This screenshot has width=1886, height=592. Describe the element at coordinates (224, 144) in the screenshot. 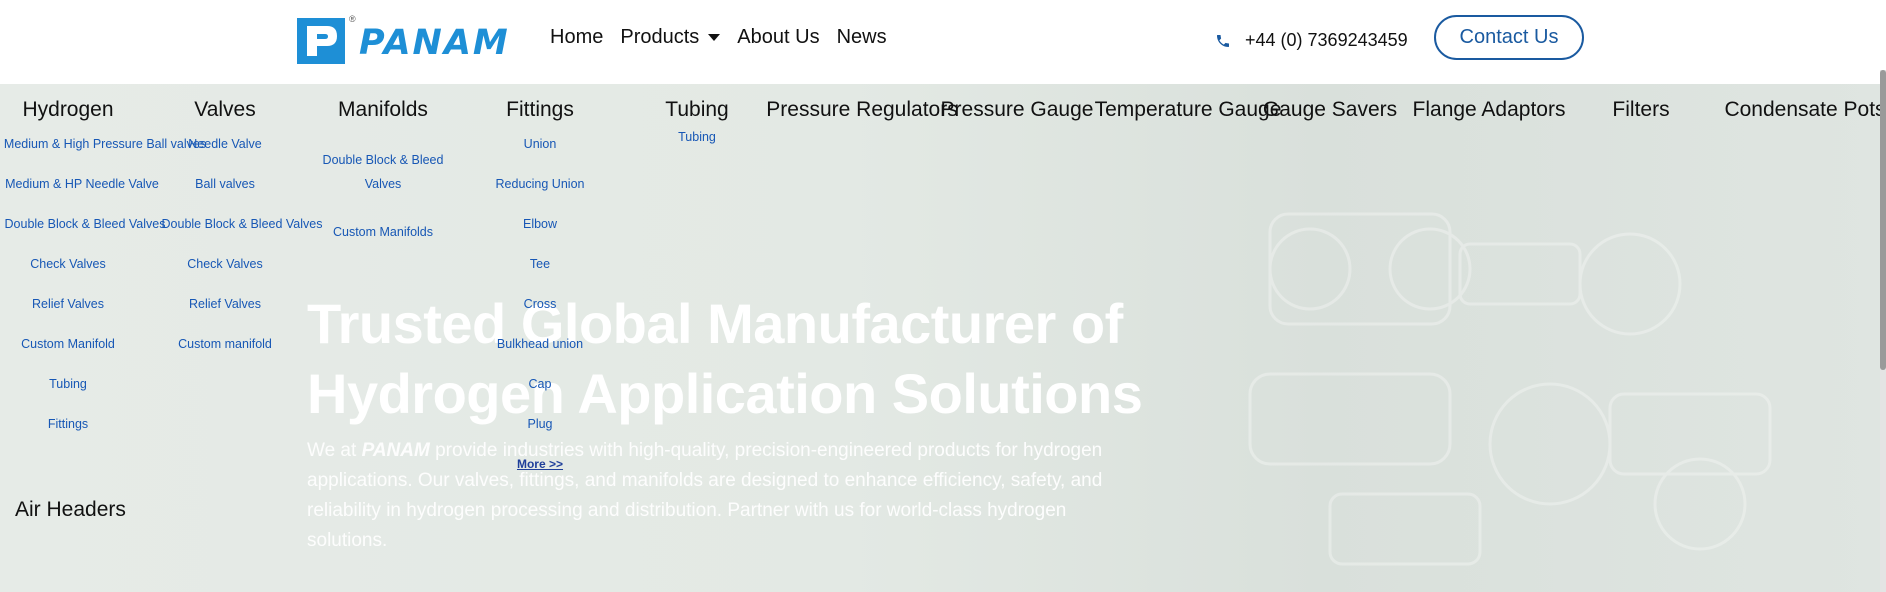

I see `menu-item-valves-needle-valve: Needle Valve` at that location.